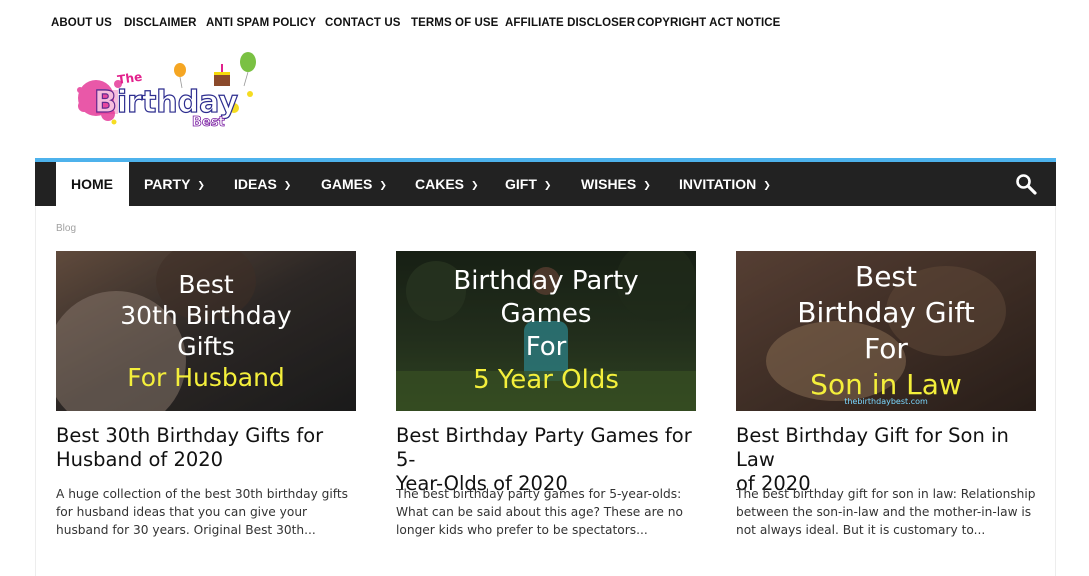  What do you see at coordinates (609, 184) in the screenshot?
I see `nav-item-wishes-label: WISHES` at bounding box center [609, 184].